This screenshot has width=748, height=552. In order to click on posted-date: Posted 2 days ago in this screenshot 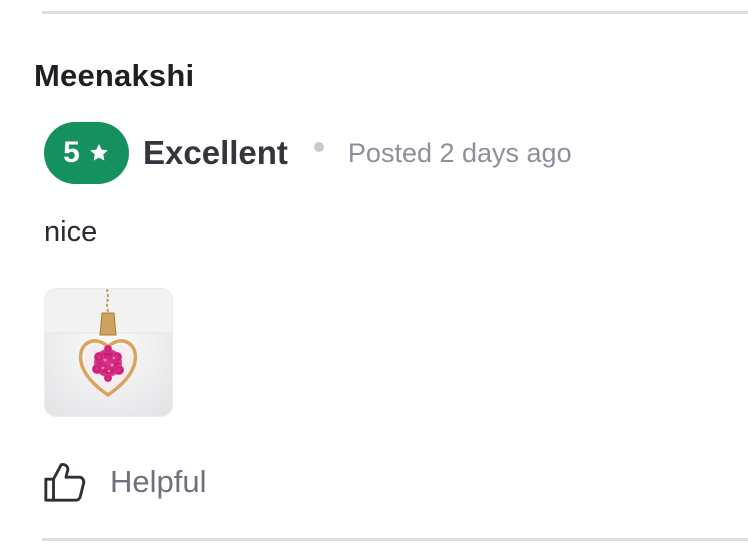, I will do `click(459, 152)`.